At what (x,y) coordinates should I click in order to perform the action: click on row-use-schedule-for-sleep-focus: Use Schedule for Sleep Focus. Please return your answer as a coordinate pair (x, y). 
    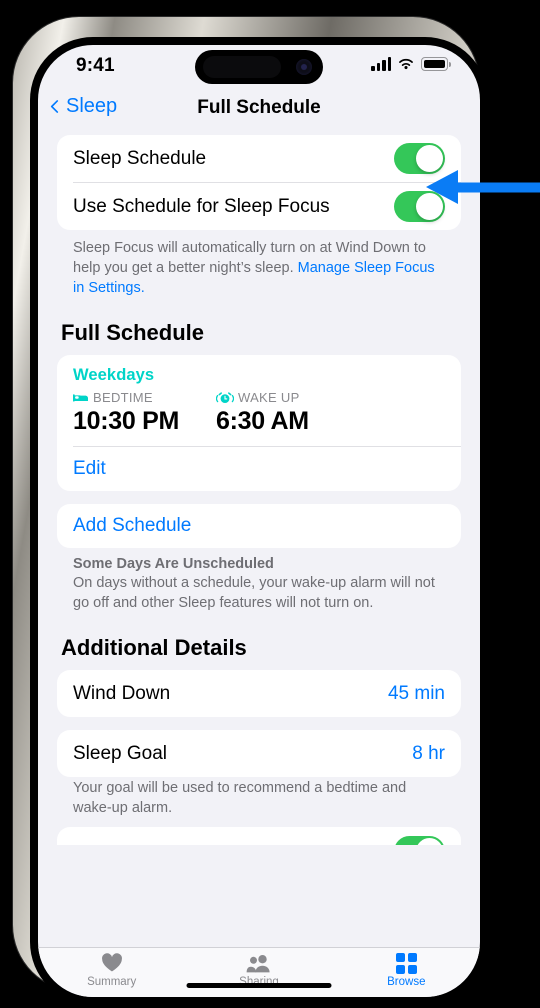
    Looking at the image, I should click on (259, 206).